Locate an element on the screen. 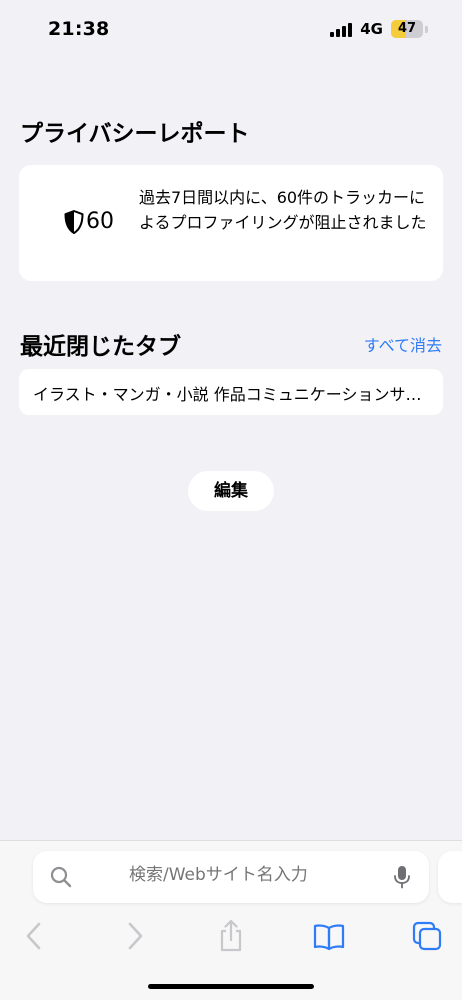 This screenshot has height=1000, width=462. tabs-icon is located at coordinates (427, 936).